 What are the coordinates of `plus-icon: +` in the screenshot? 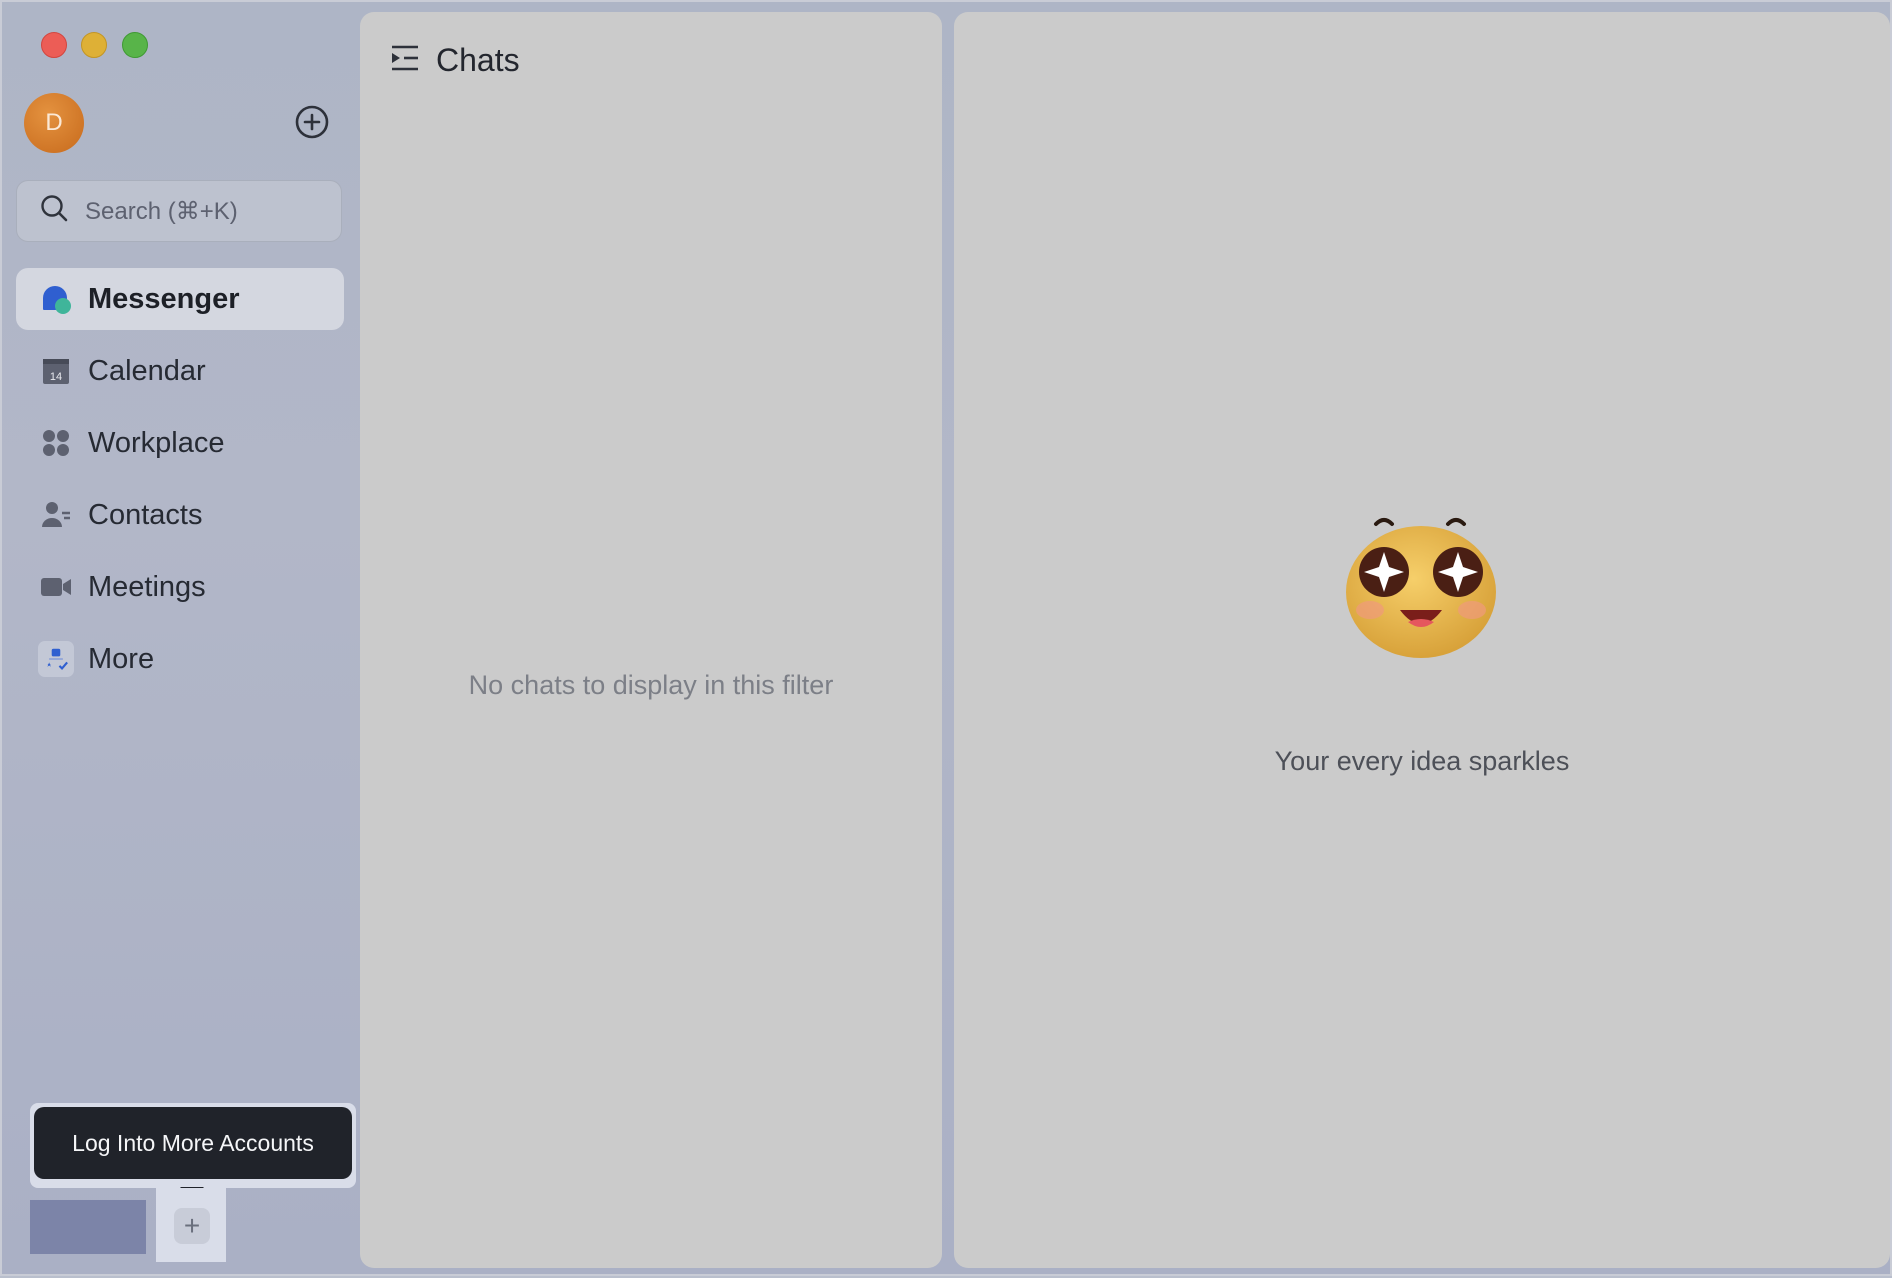 It's located at (192, 1225).